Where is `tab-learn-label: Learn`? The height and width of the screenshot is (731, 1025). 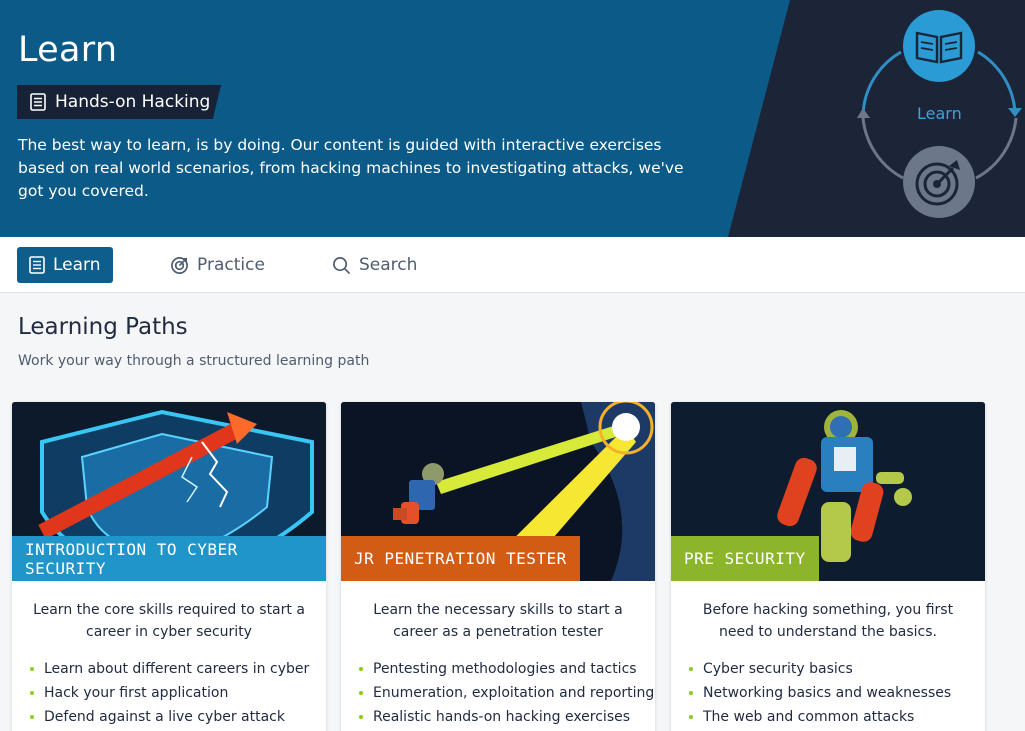 tab-learn-label: Learn is located at coordinates (77, 265).